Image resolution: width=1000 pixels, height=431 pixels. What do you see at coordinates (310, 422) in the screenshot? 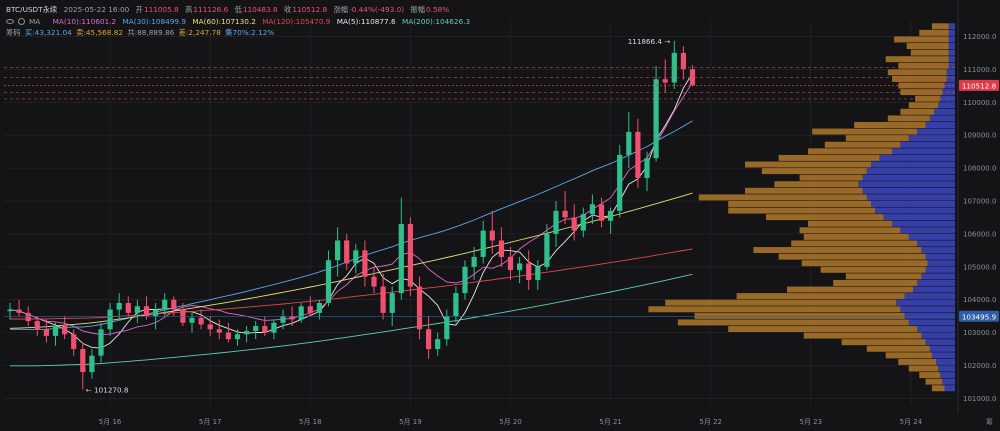
I see `x-tick-label: 5月 18` at bounding box center [310, 422].